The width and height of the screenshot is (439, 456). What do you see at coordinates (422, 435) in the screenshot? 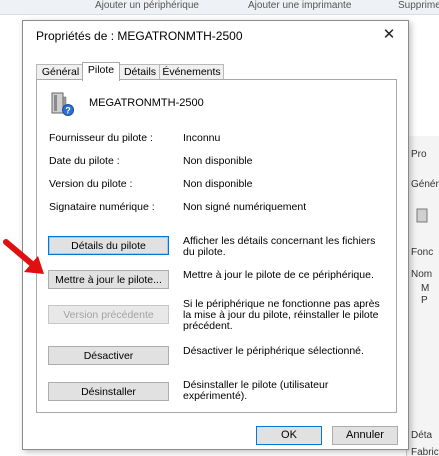
I see `bg-text: Déta` at bounding box center [422, 435].